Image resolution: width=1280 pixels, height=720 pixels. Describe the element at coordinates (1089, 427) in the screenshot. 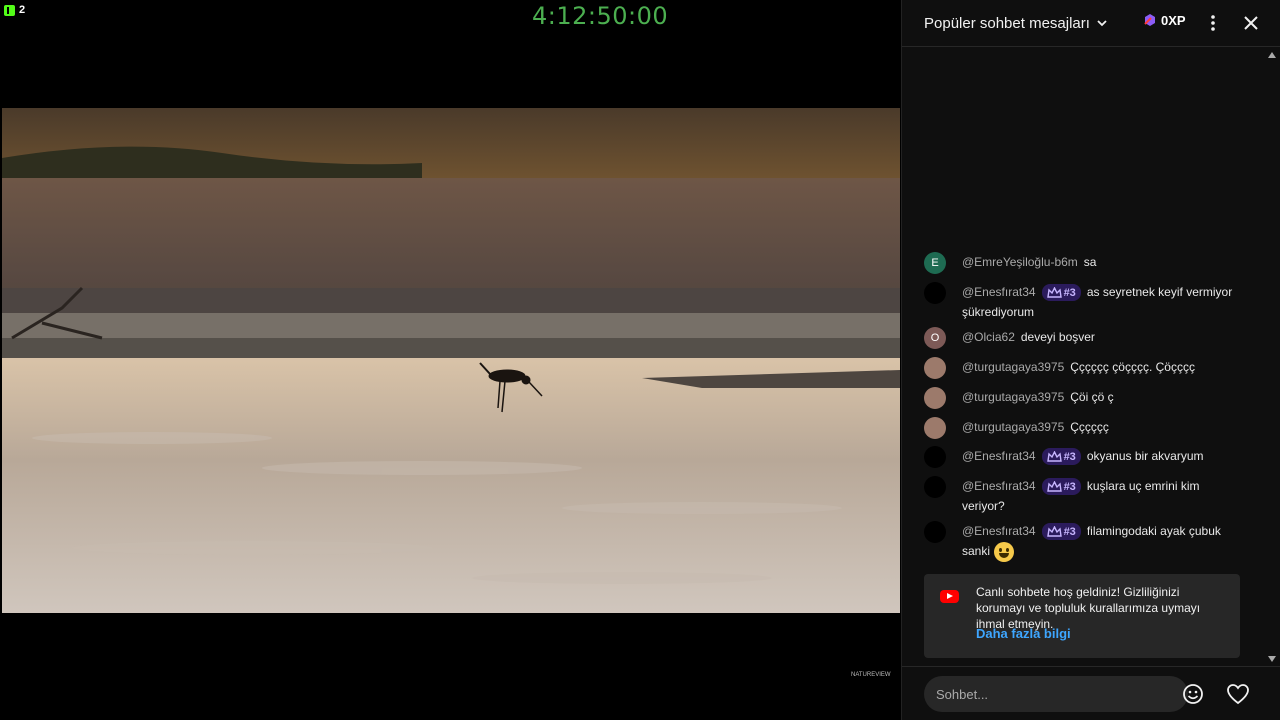

I see `message-text: Çççççç` at that location.